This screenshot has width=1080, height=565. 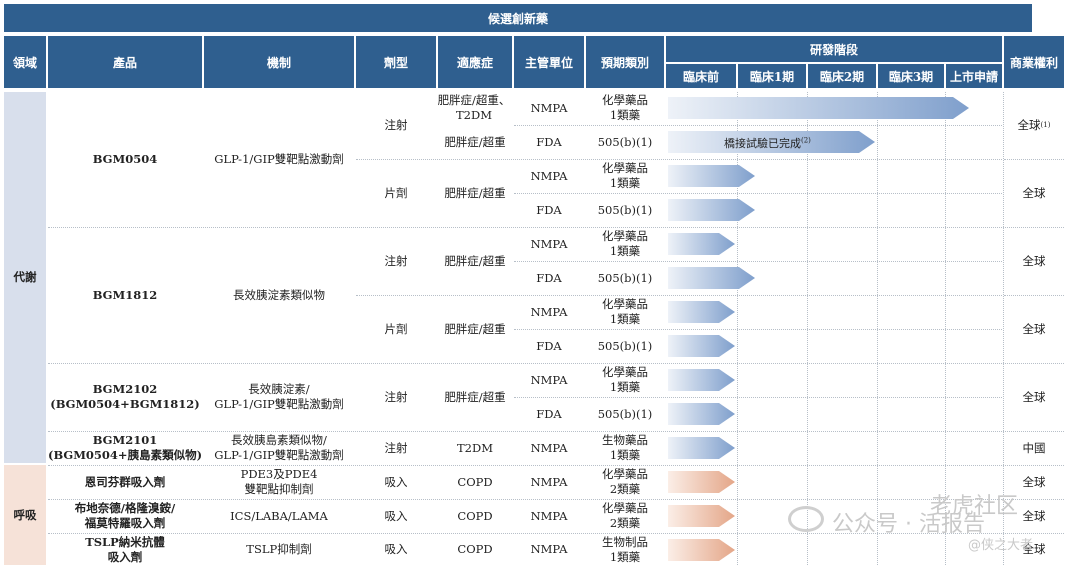 I want to click on field-respiratory: 呼吸, so click(x=25, y=515).